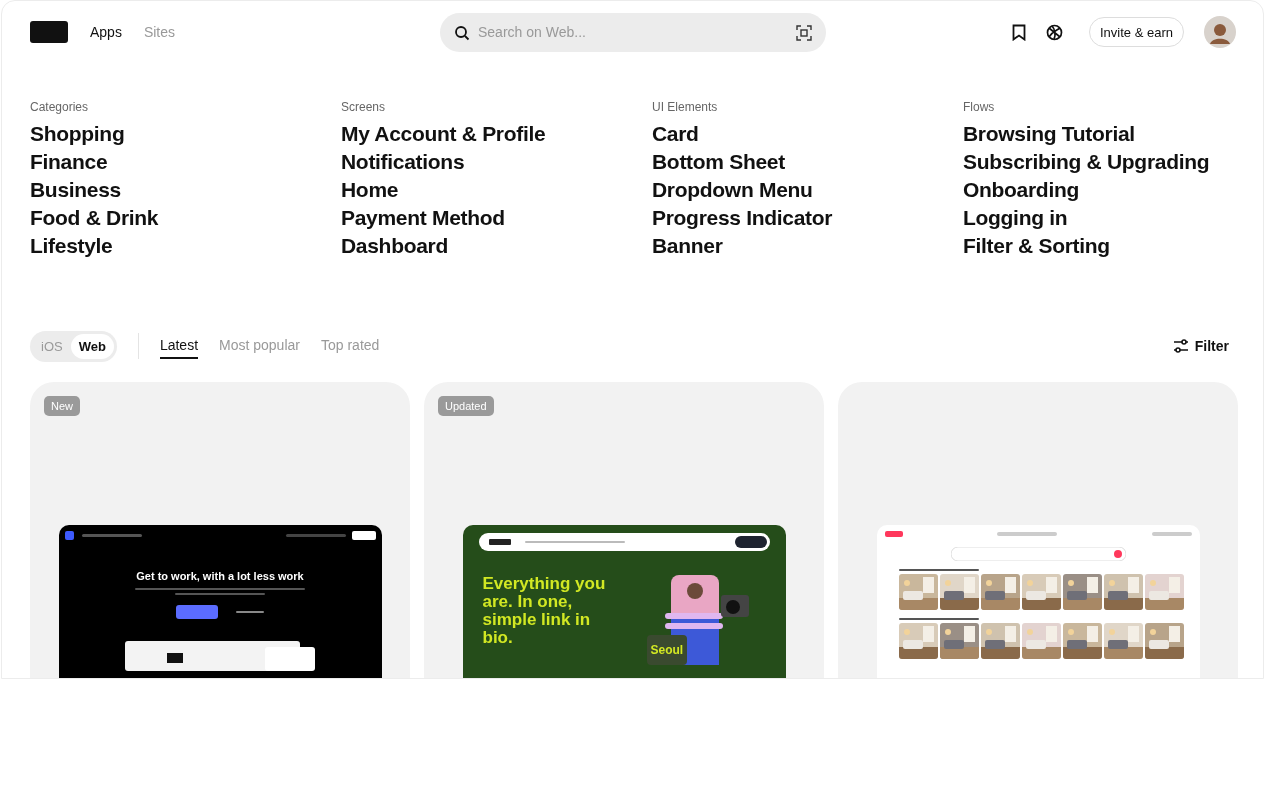 The width and height of the screenshot is (1265, 797). I want to click on directory-link: Logging in, so click(1113, 218).